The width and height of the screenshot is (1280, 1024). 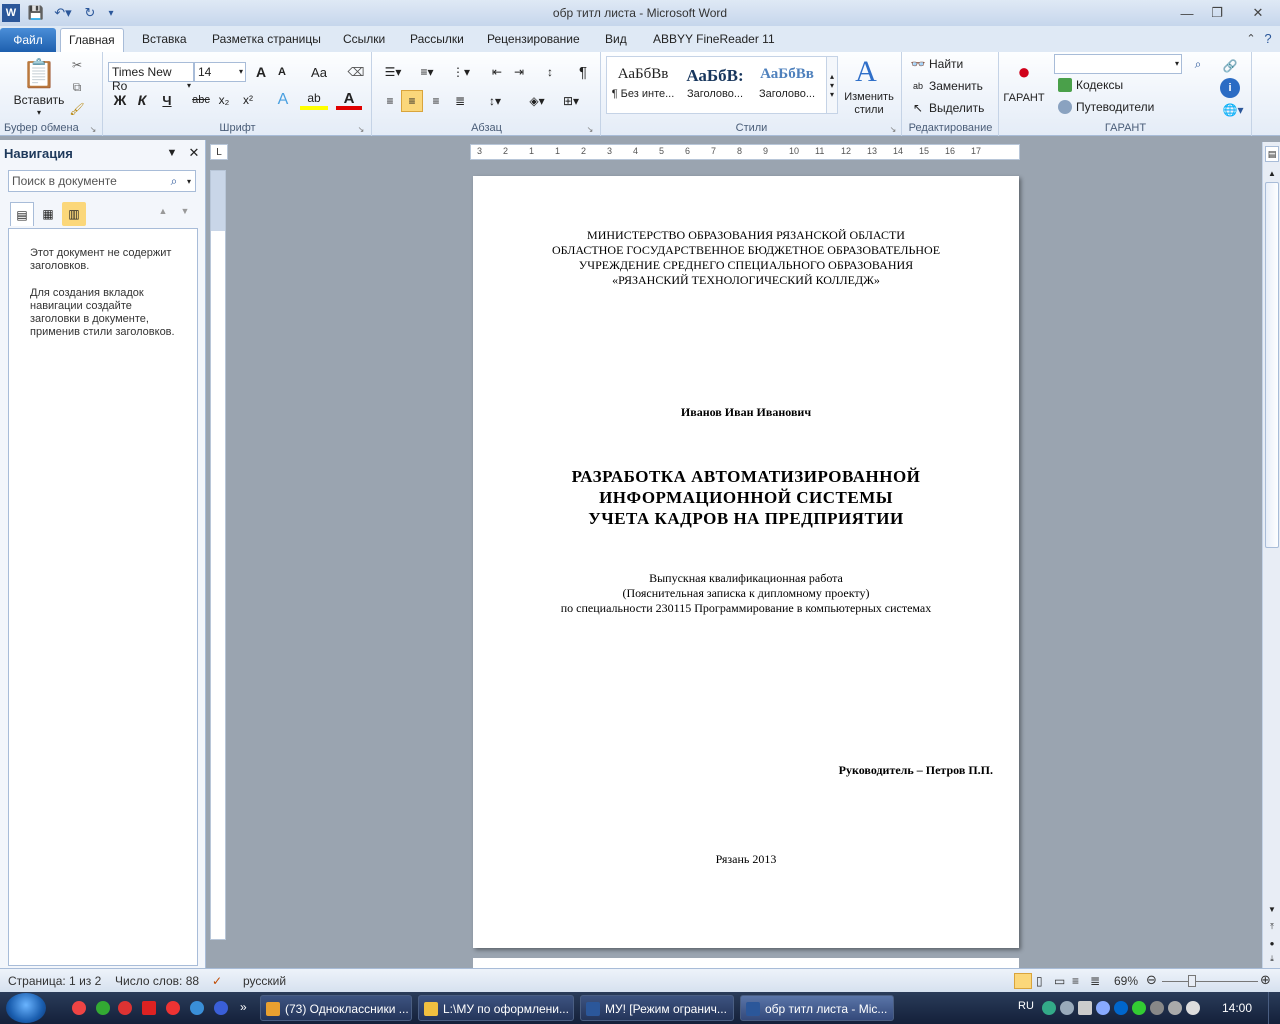 I want to click on zoom-slider-track, so click(x=1210, y=981).